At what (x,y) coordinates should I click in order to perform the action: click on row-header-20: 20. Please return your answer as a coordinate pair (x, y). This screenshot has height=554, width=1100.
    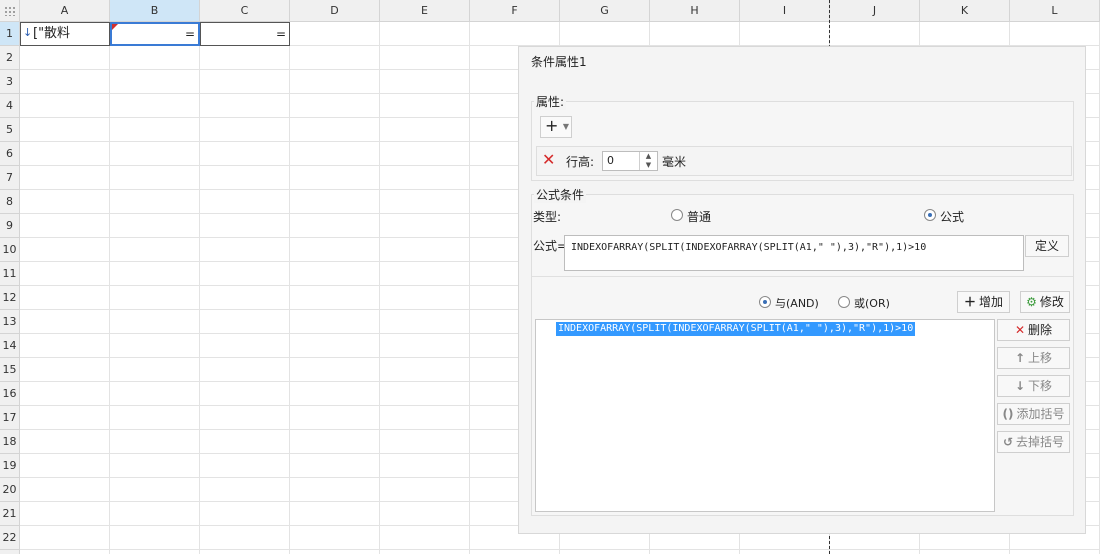
    Looking at the image, I should click on (10, 490).